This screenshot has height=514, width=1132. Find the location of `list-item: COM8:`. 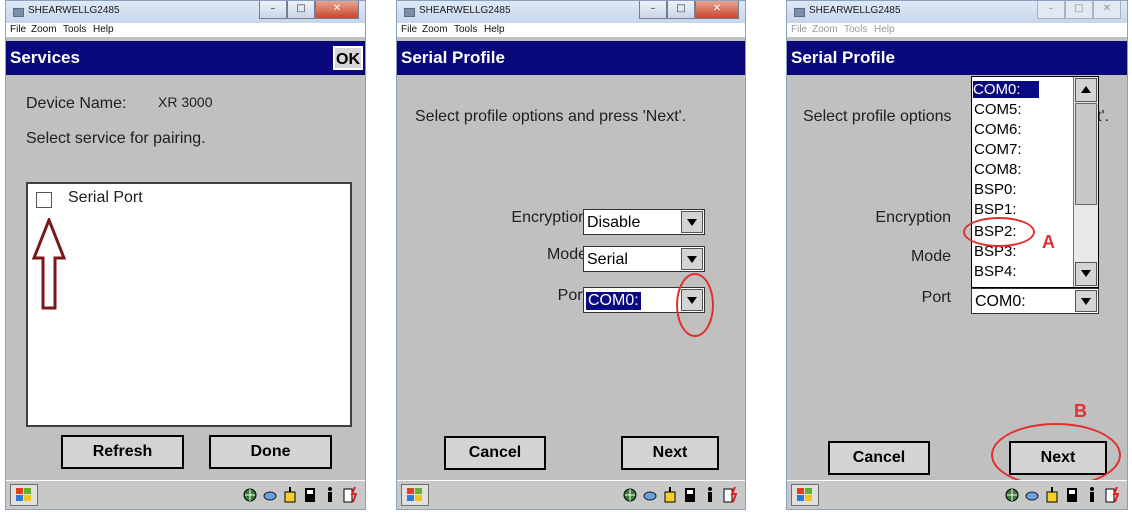

list-item: COM8: is located at coordinates (998, 169).